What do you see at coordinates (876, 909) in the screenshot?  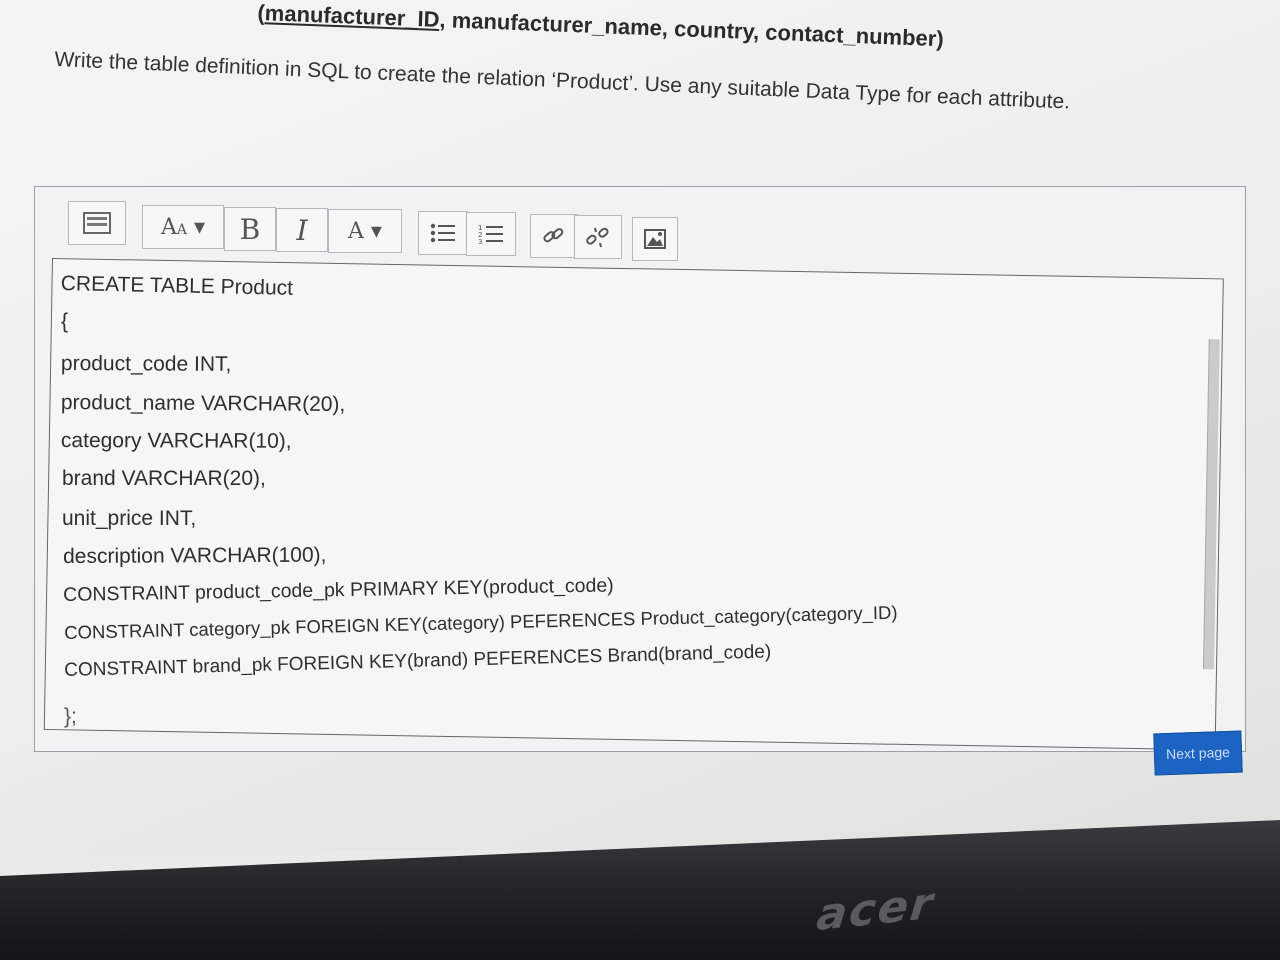 I see `monitor-brand-logo: acer` at bounding box center [876, 909].